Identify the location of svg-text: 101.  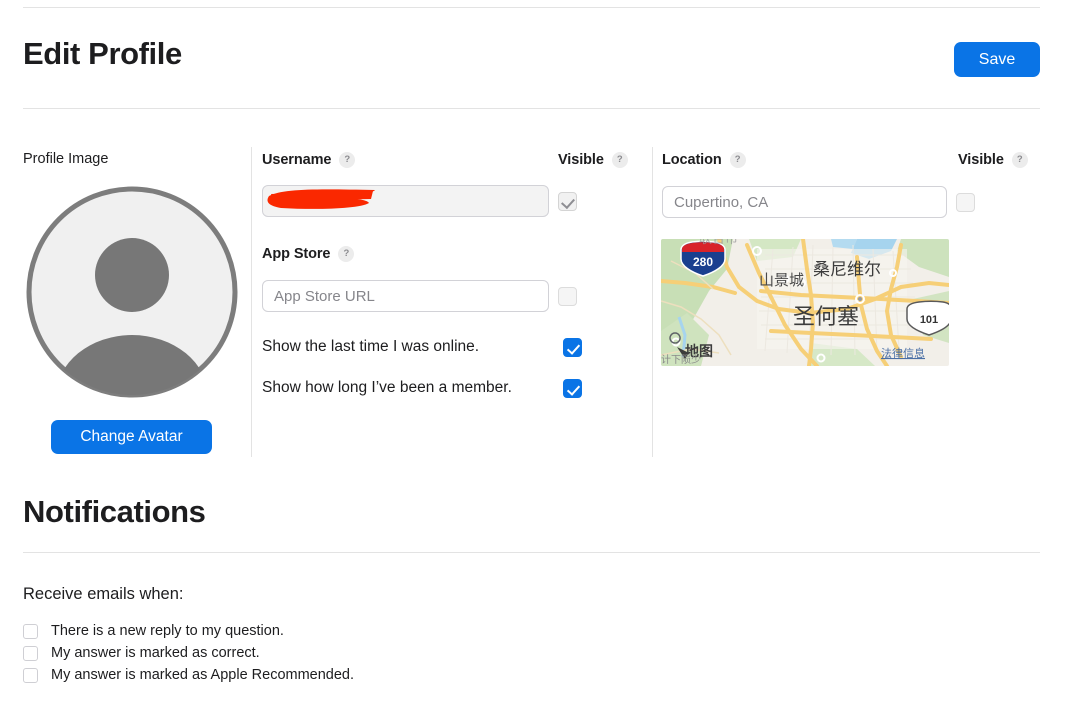
(929, 320).